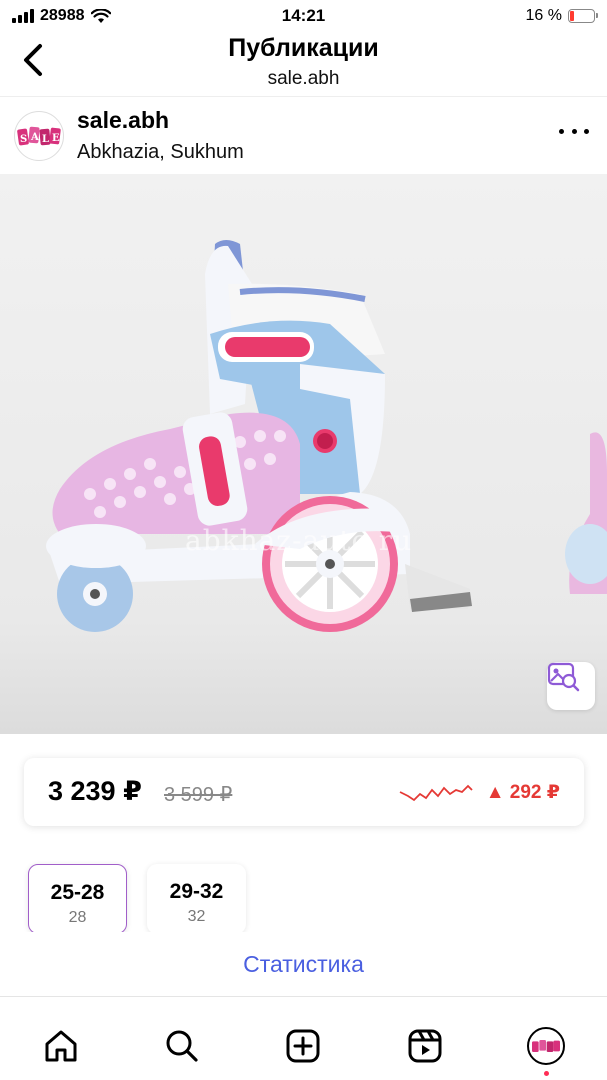 This screenshot has height=1080, width=607. I want to click on statistics-link: Статистика, so click(303, 964).